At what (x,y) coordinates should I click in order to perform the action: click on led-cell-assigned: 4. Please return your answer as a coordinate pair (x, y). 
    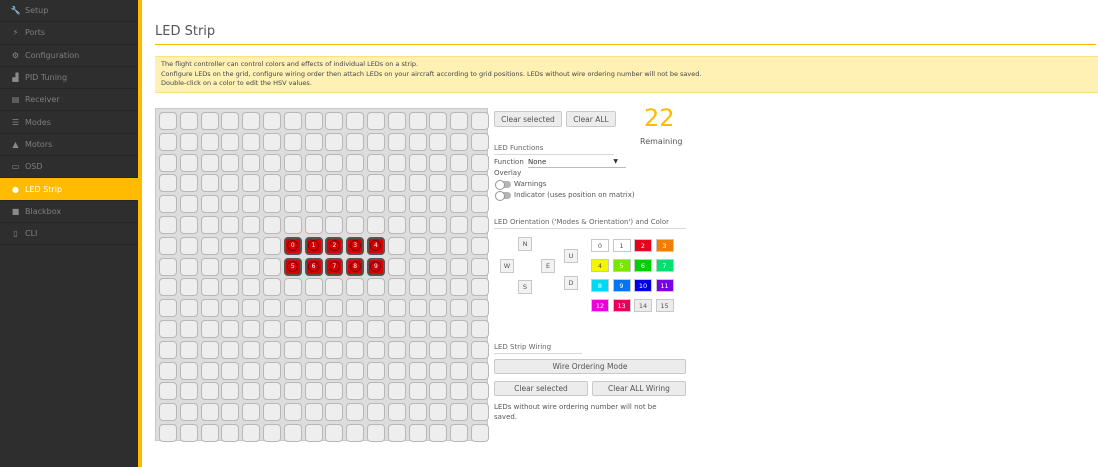
    Looking at the image, I should click on (375, 245).